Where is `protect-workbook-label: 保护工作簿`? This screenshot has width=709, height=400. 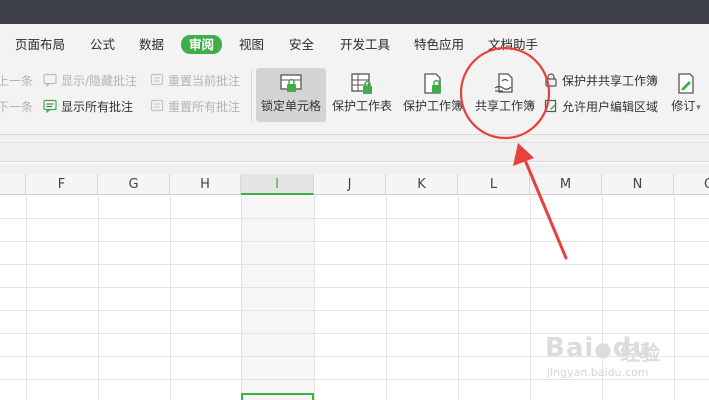
protect-workbook-label: 保护工作簿 is located at coordinates (432, 106).